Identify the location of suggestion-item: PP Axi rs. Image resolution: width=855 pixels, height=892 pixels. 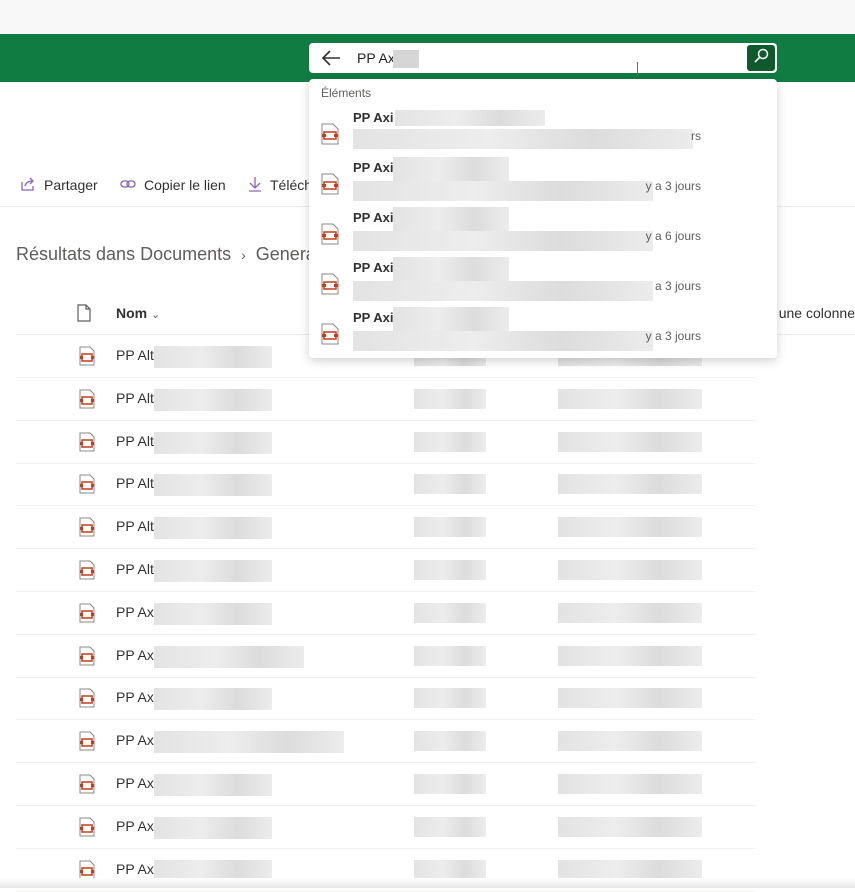
(543, 132).